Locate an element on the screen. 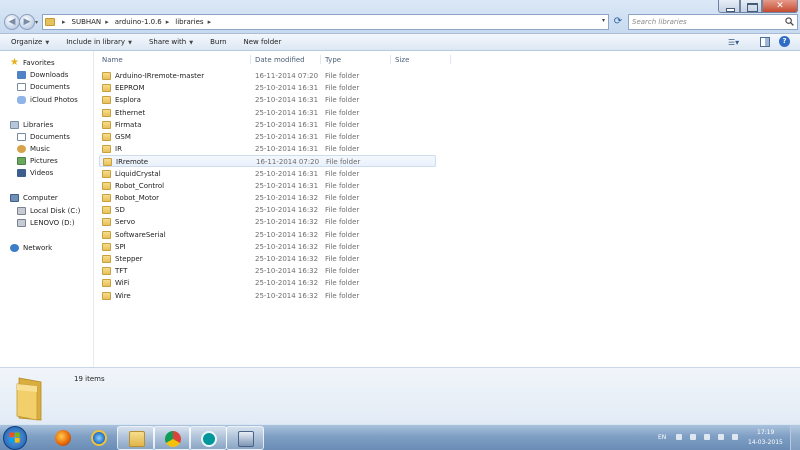 This screenshot has width=800, height=450. windows-explorer-icon is located at coordinates (137, 439).